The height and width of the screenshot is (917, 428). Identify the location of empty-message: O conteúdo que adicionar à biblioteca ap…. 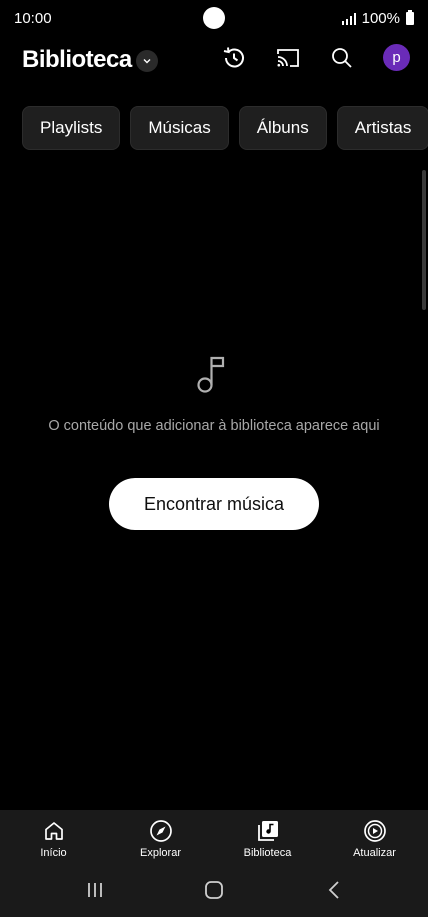
(214, 426).